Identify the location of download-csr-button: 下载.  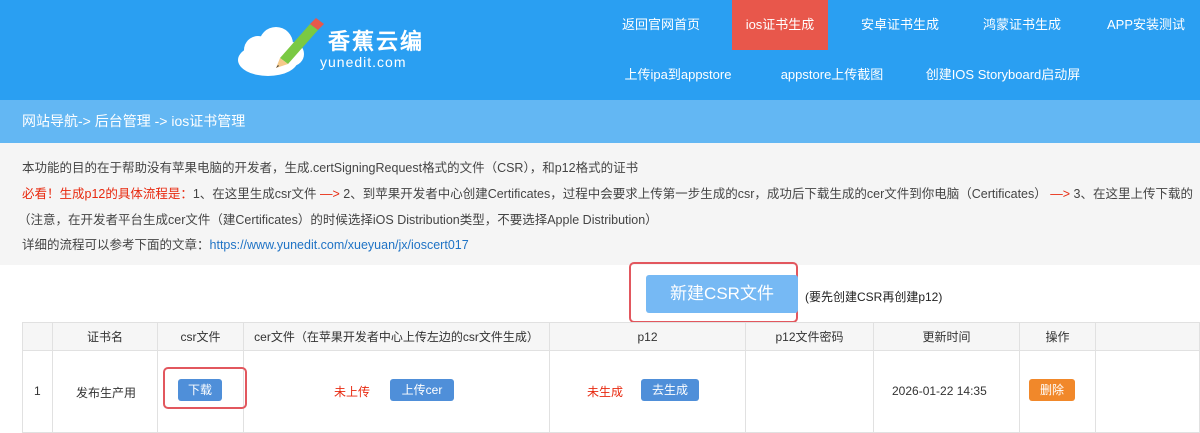
(200, 390).